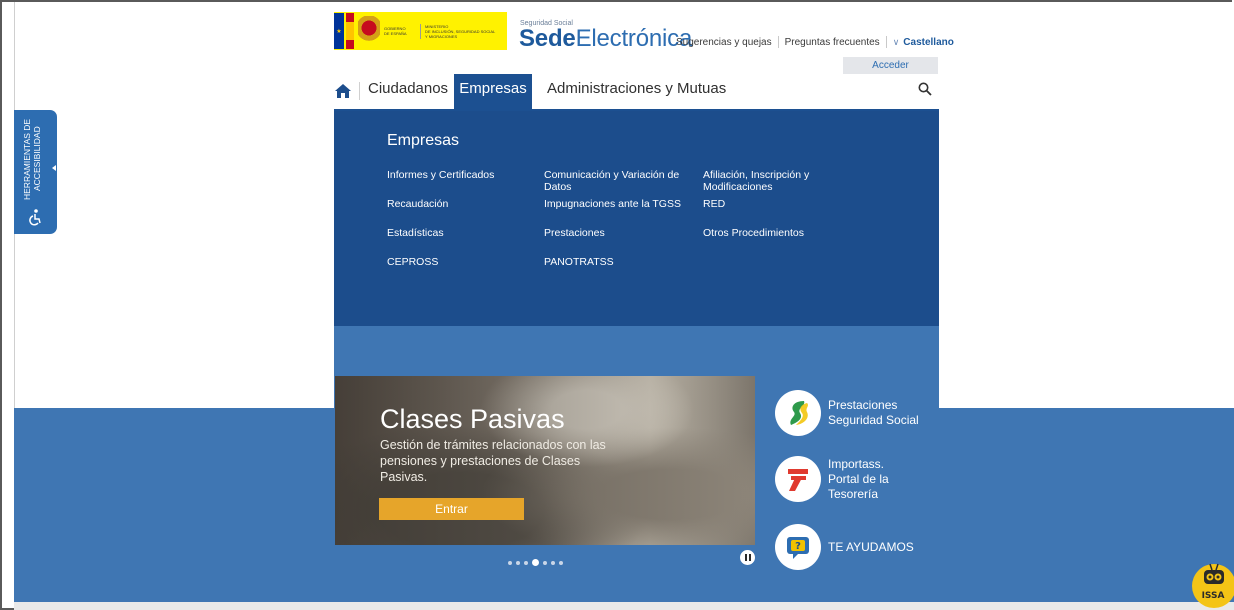 The height and width of the screenshot is (610, 1234). I want to click on side-link-te-ayudamos: ? TE AYUDAMOS, so click(844, 547).